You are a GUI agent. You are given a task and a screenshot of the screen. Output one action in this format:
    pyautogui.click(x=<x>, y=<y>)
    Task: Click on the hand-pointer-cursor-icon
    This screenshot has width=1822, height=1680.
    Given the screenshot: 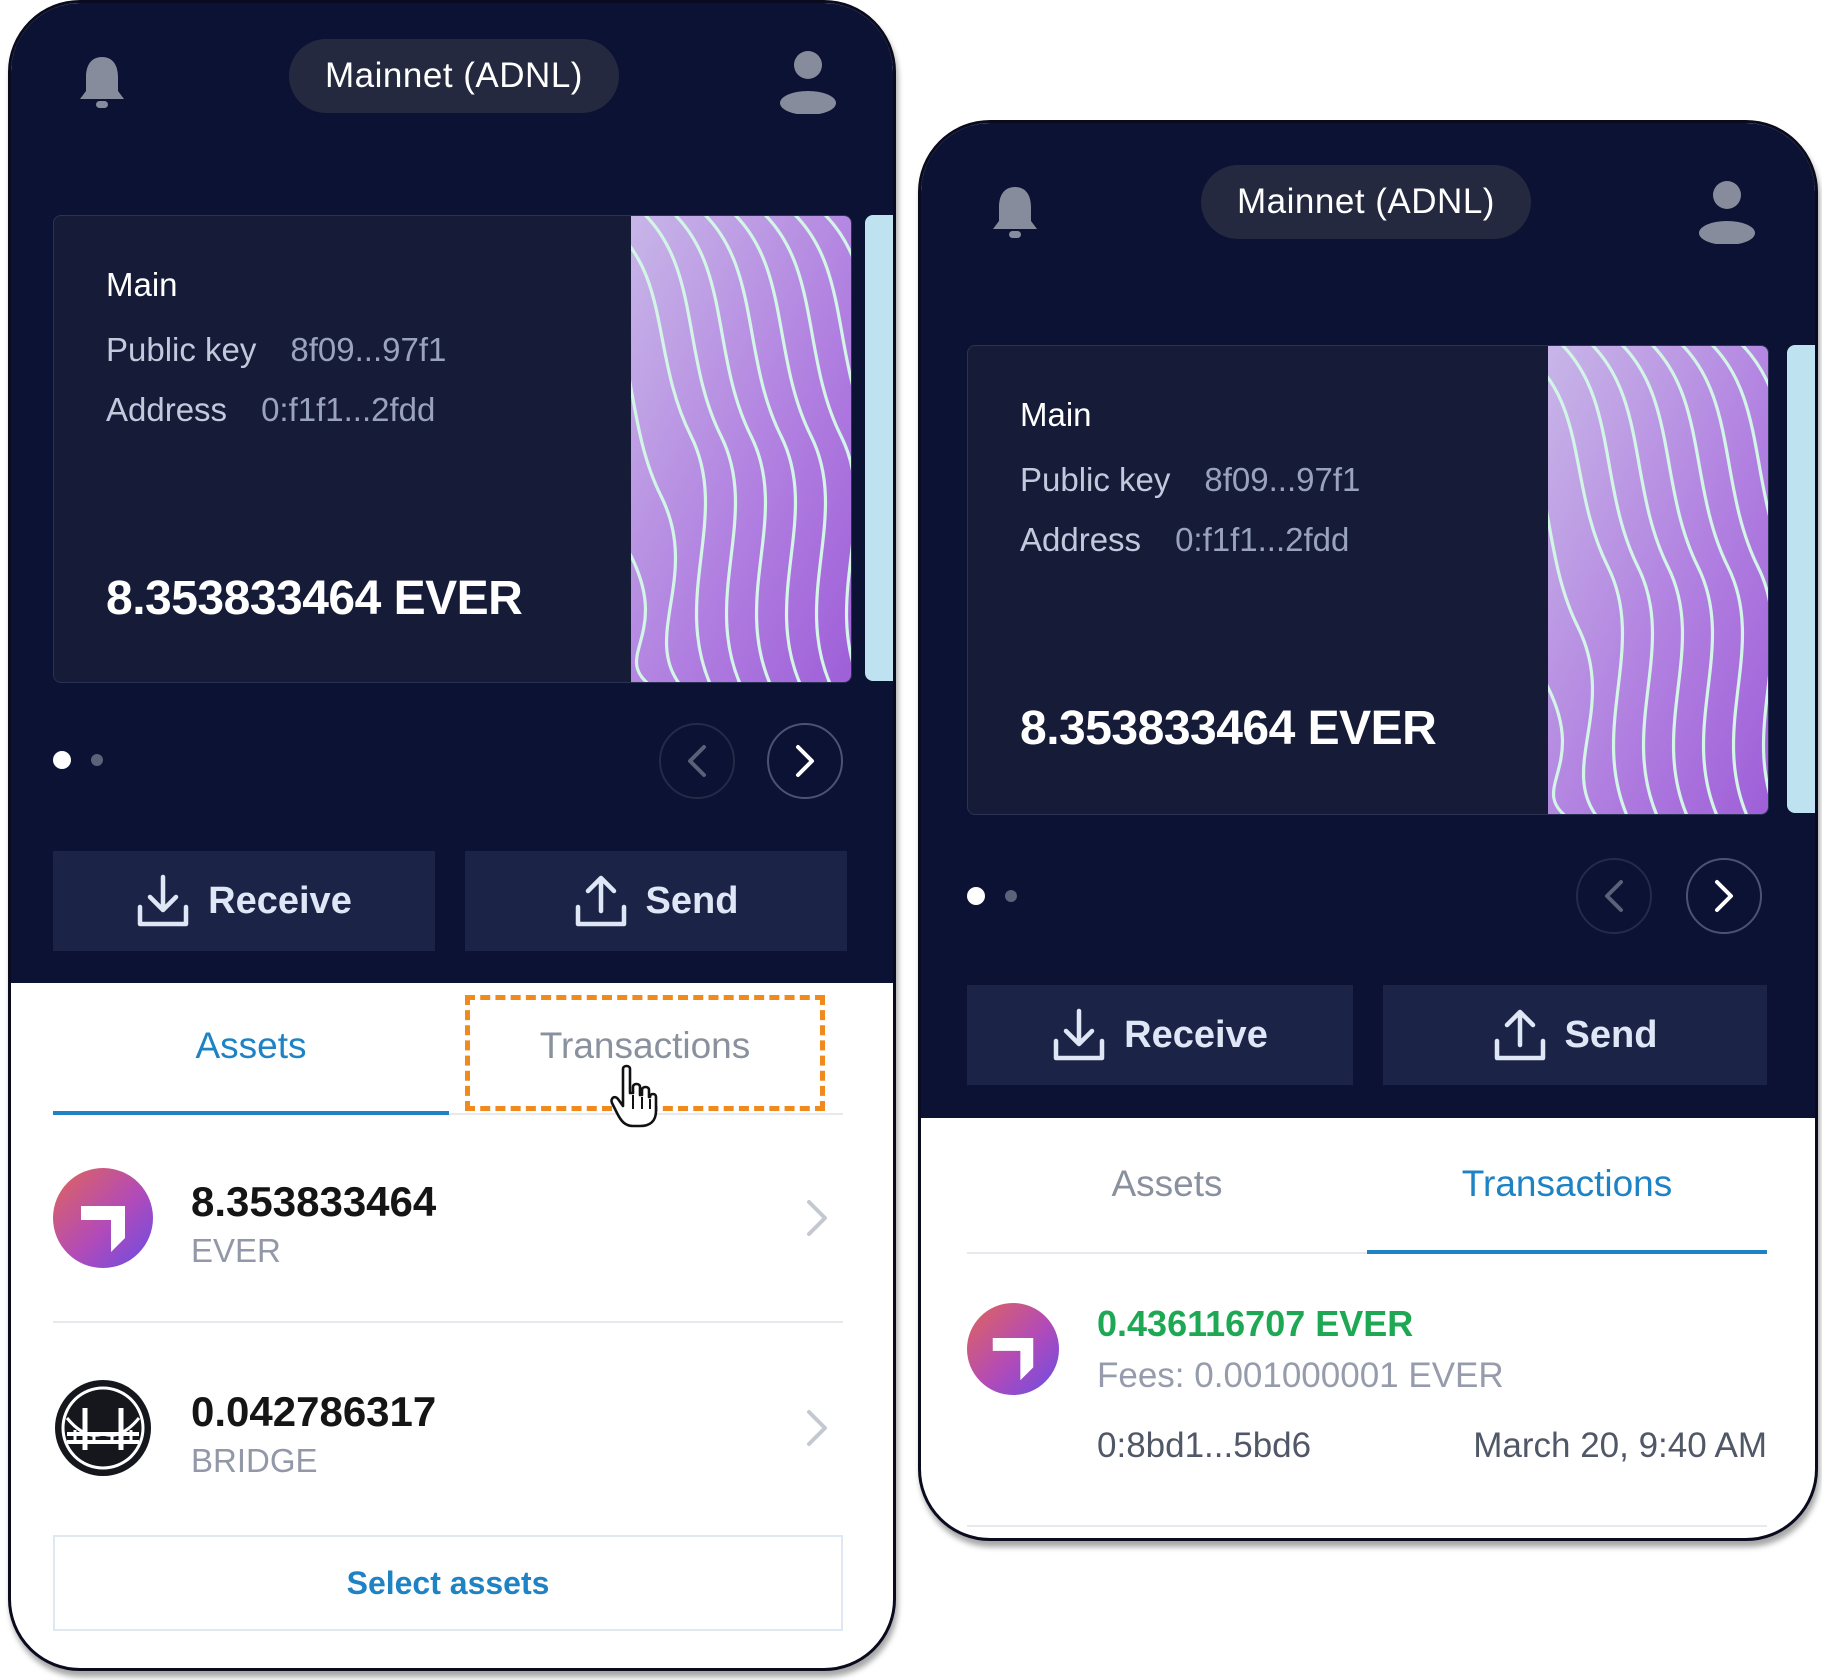 What is the action you would take?
    pyautogui.click(x=634, y=1096)
    